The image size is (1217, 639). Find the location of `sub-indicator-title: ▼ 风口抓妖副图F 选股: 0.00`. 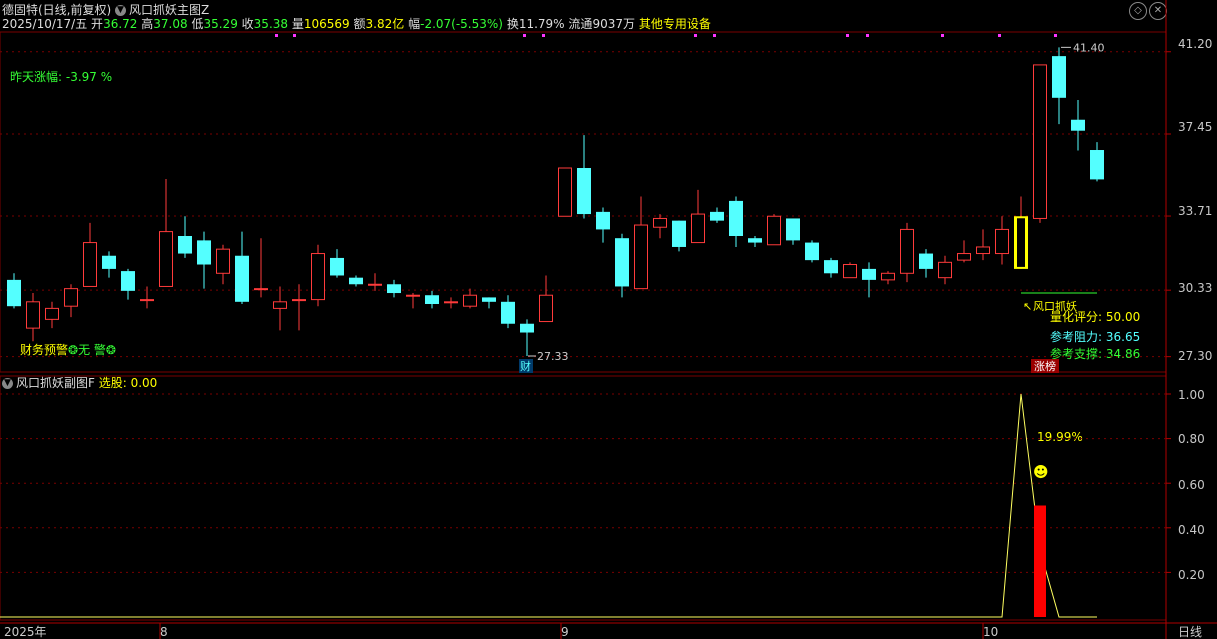

sub-indicator-title: ▼ 风口抓妖副图F 选股: 0.00 is located at coordinates (79, 383).